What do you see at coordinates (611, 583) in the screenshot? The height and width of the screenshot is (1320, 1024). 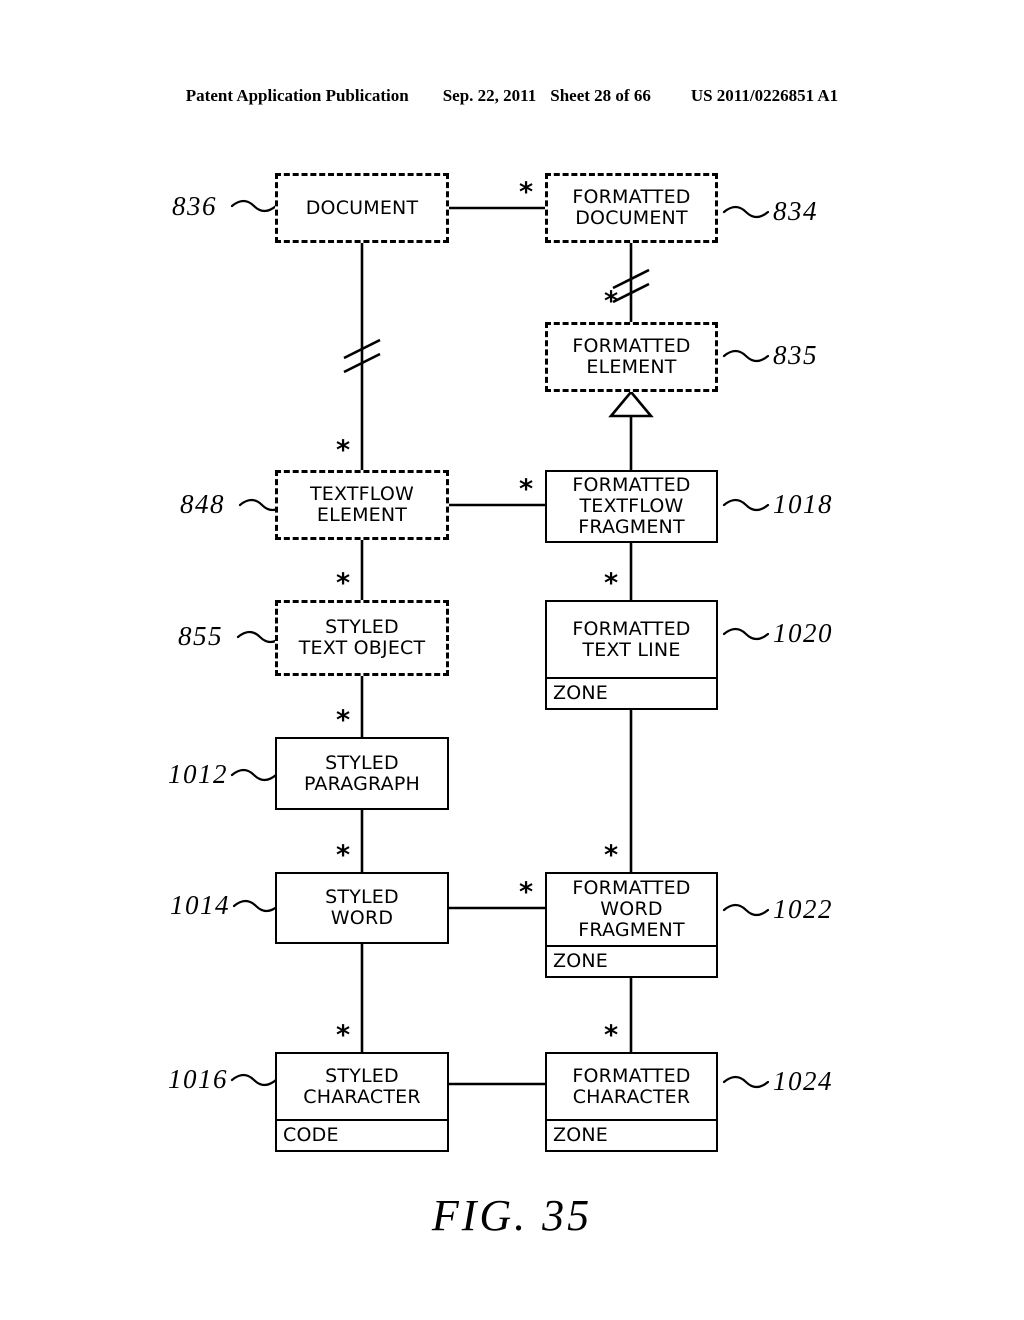 I see `multiplicity-star-formatted-text-line: *` at bounding box center [611, 583].